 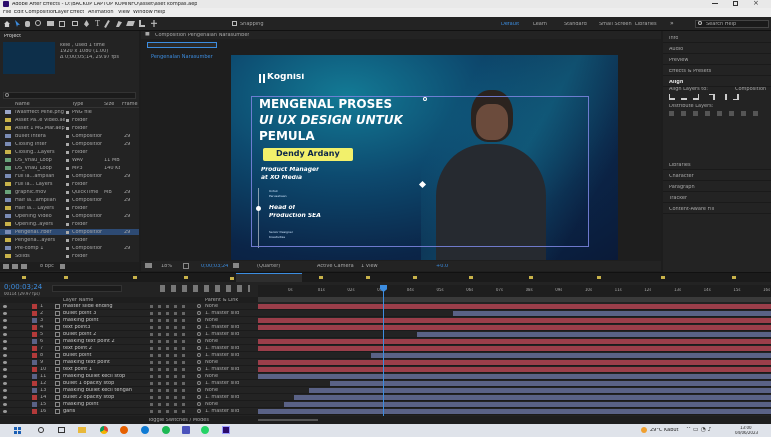 I want to click on project-item: Half la...ampilan Composition 29, so click(x=69, y=200).